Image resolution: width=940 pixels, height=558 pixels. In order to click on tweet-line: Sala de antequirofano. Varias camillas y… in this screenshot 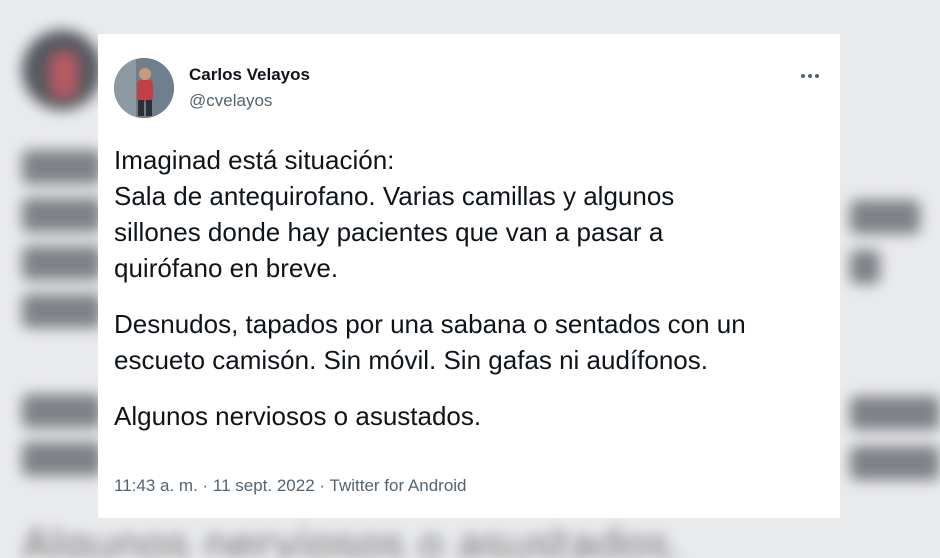, I will do `click(394, 196)`.